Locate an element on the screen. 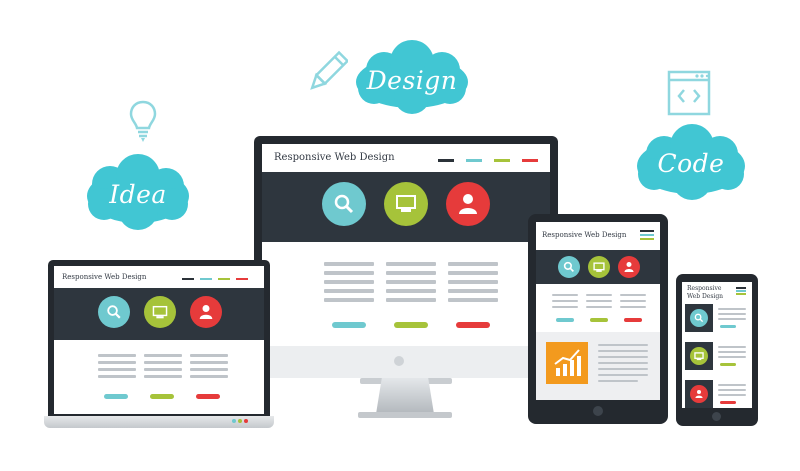 The image size is (800, 471). code-cloud: Code is located at coordinates (691, 163).